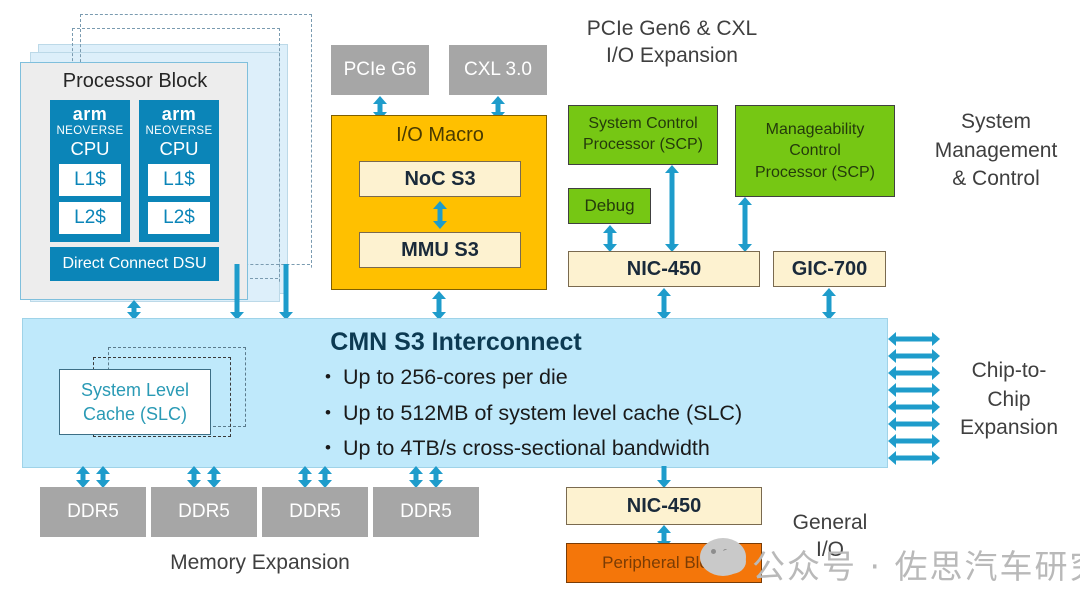  Describe the element at coordinates (135, 414) in the screenshot. I see `slc-line2: Cache (SLC)` at that location.